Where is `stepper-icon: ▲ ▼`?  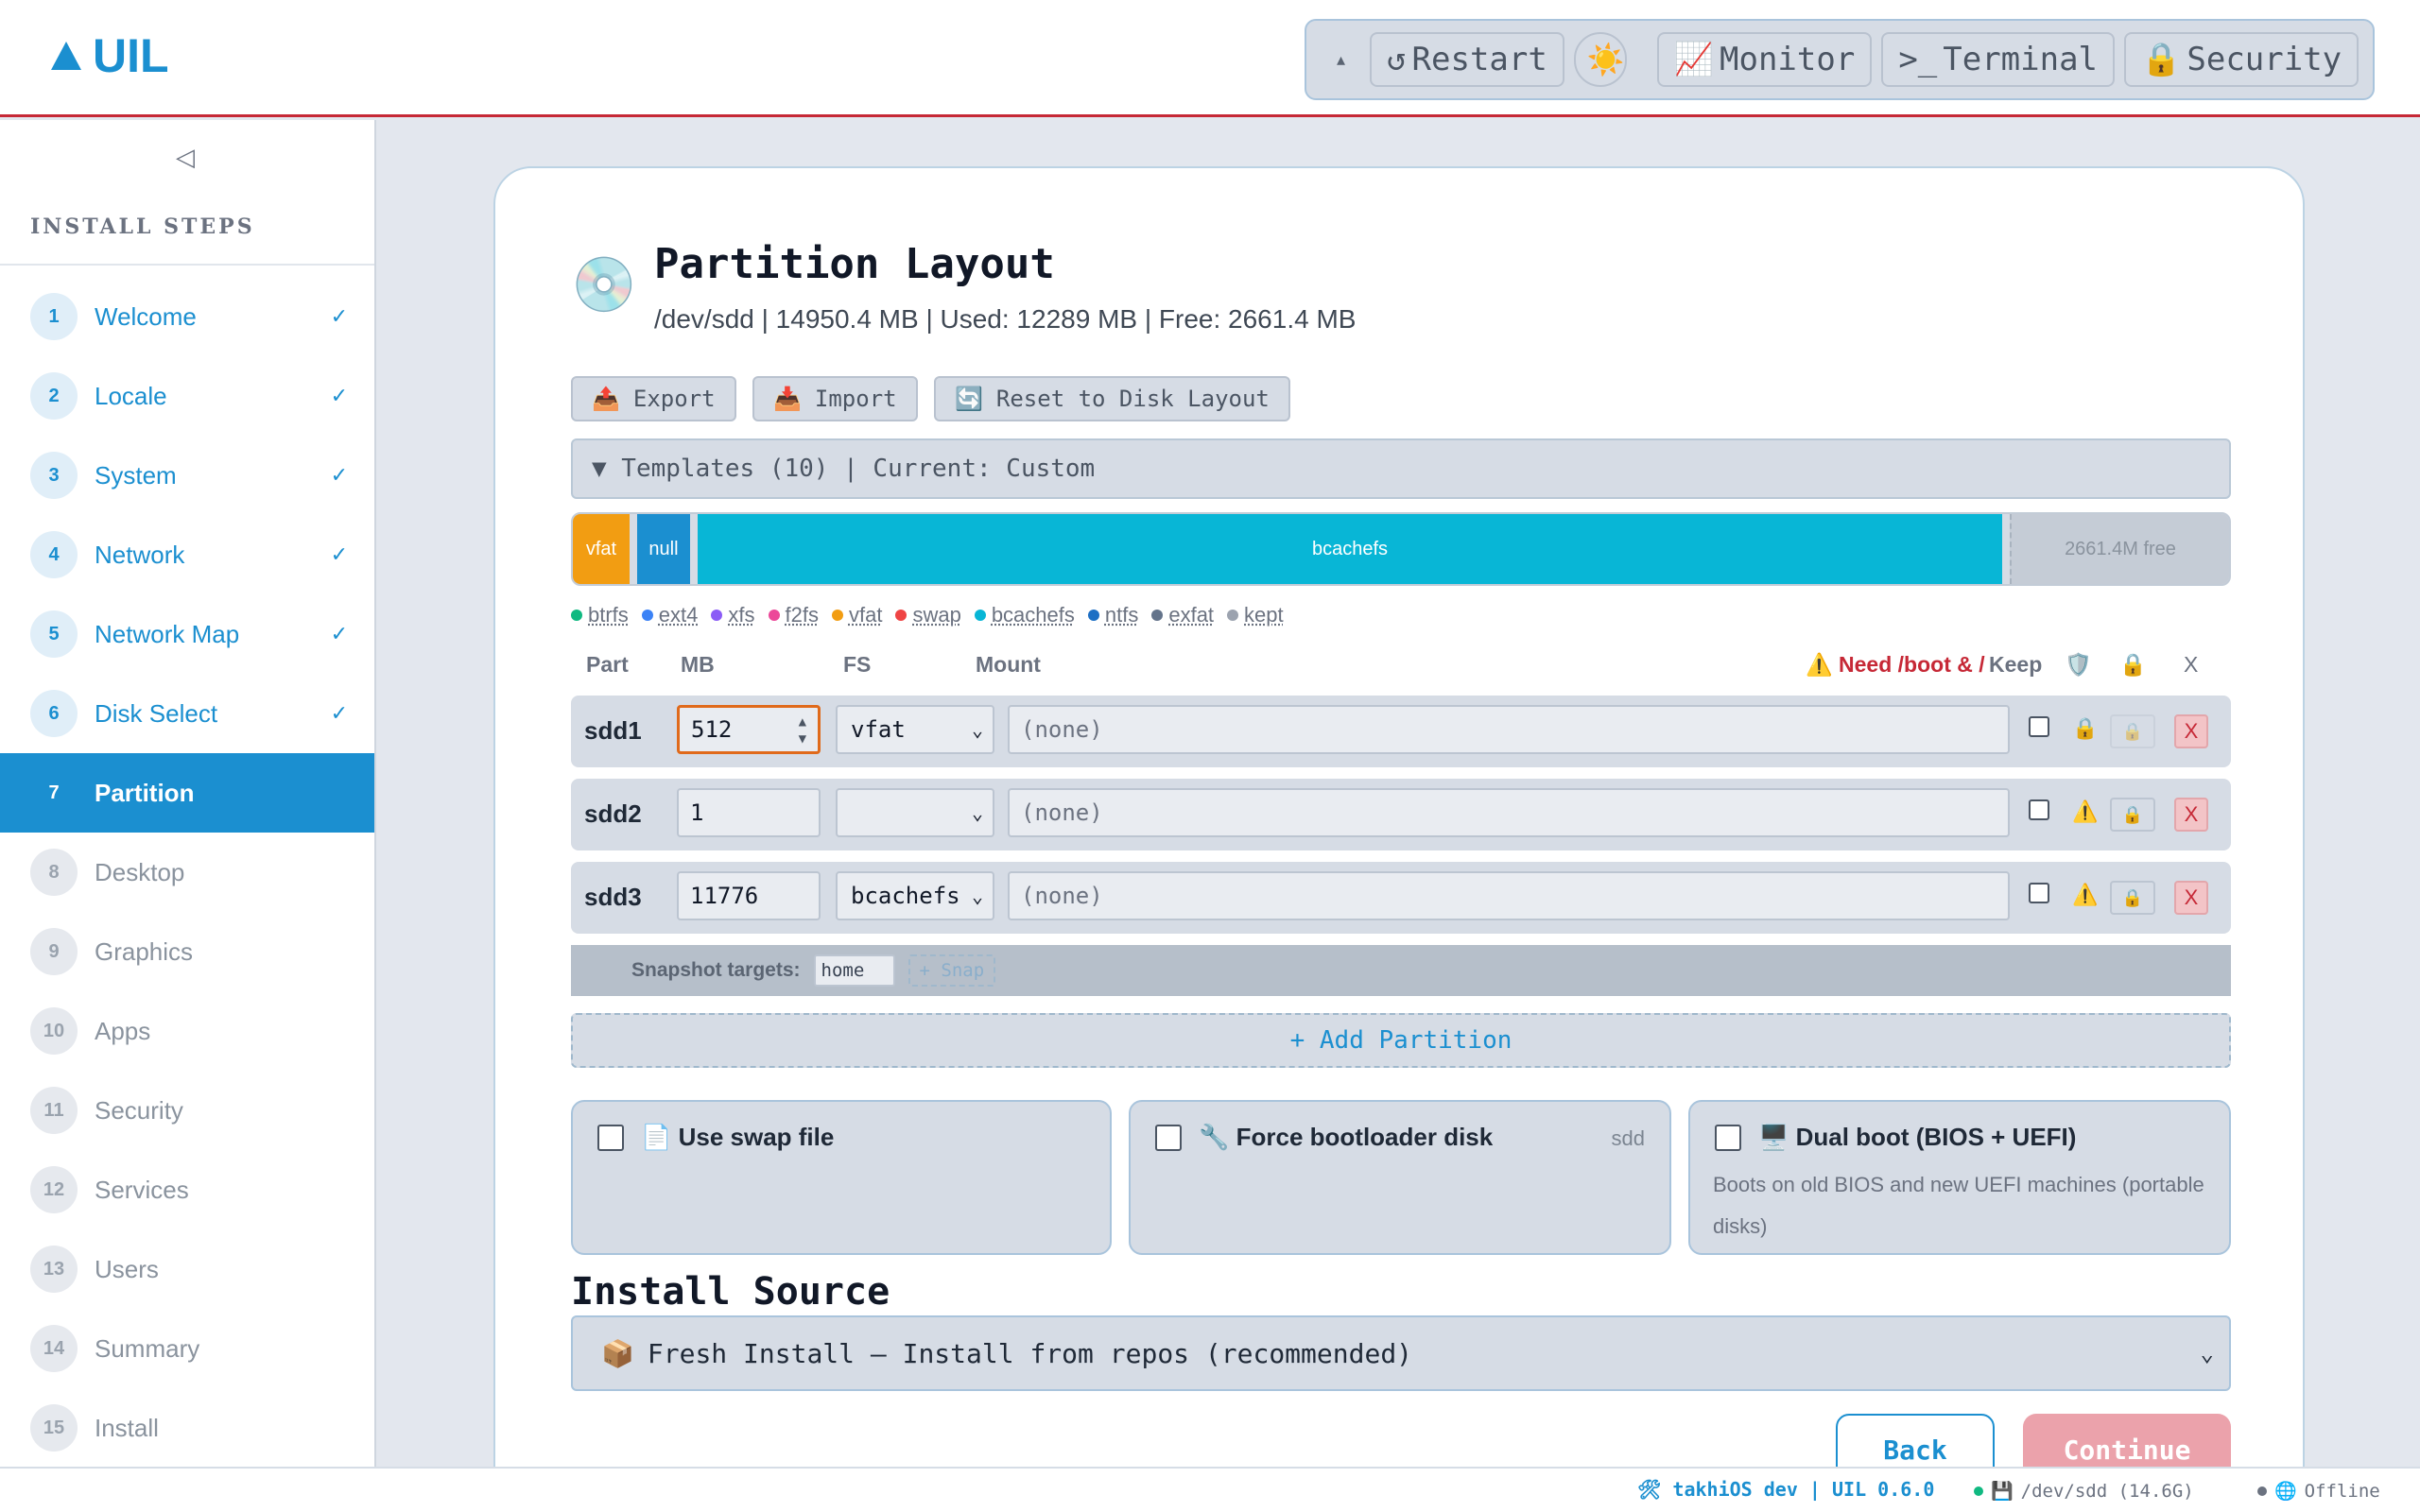
stepper-icon: ▲ ▼ is located at coordinates (802, 730).